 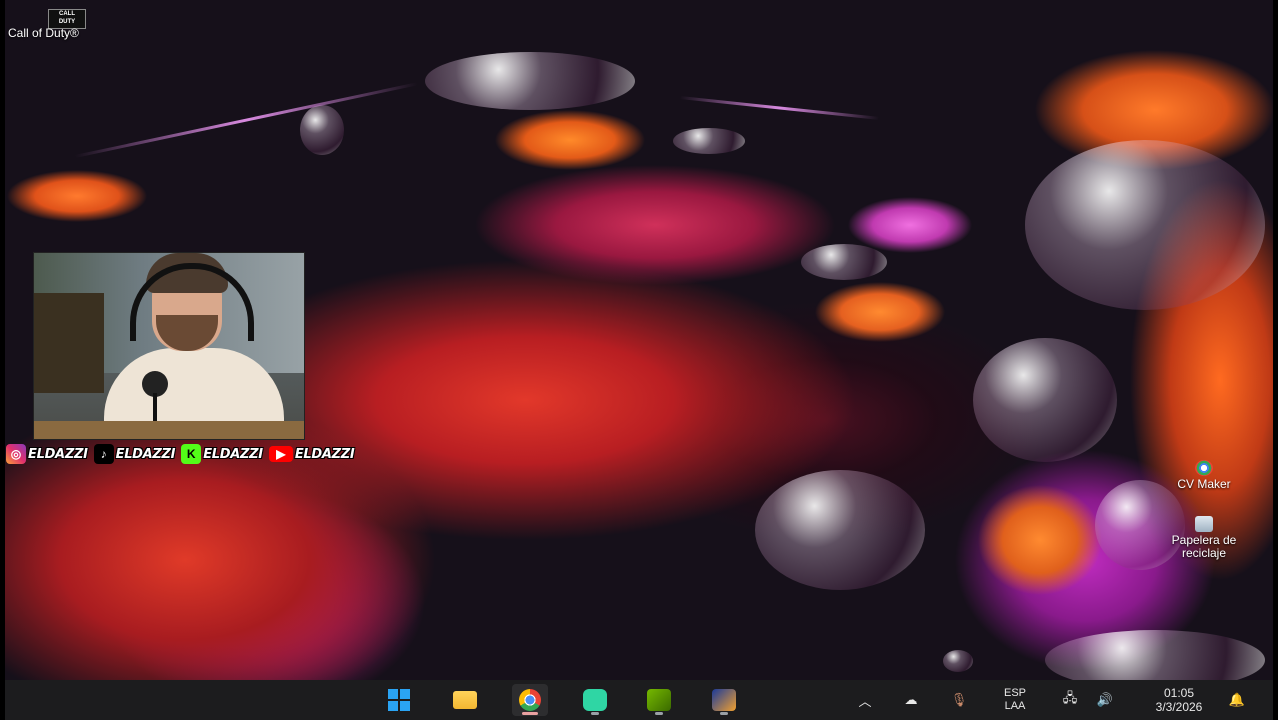 What do you see at coordinates (1204, 468) in the screenshot?
I see `chrome-app-icon` at bounding box center [1204, 468].